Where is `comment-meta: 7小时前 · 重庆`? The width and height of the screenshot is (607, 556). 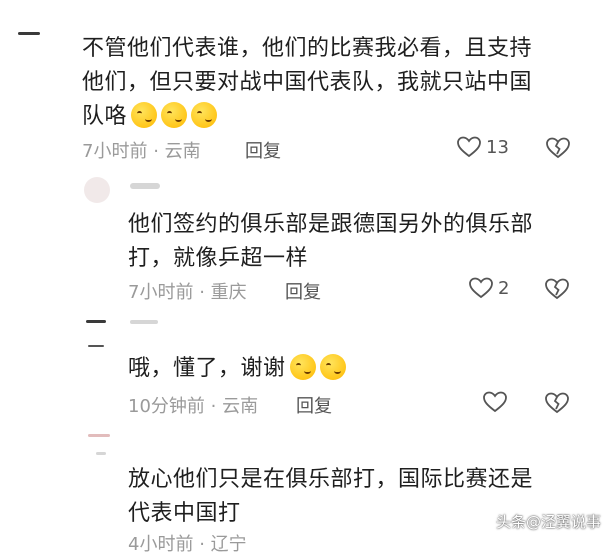 comment-meta: 7小时前 · 重庆 is located at coordinates (187, 291).